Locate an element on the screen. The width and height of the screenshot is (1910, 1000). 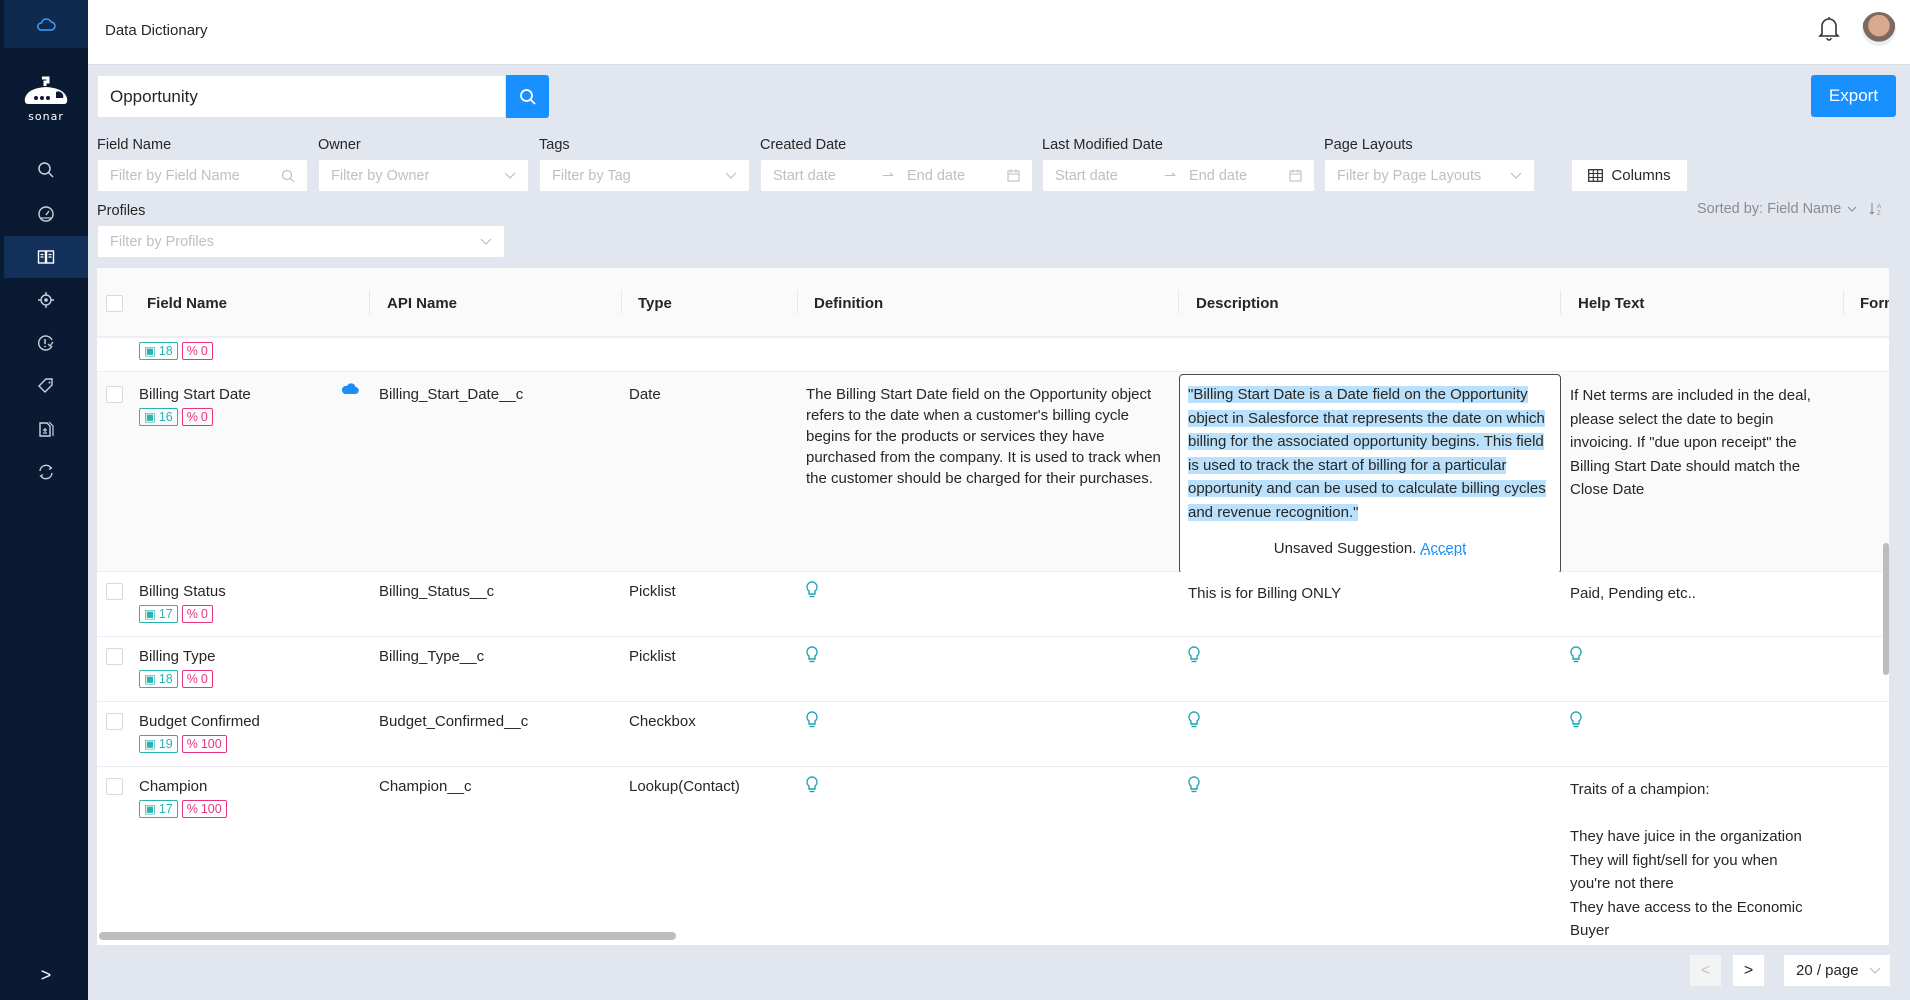
user-avatar is located at coordinates (1879, 29).